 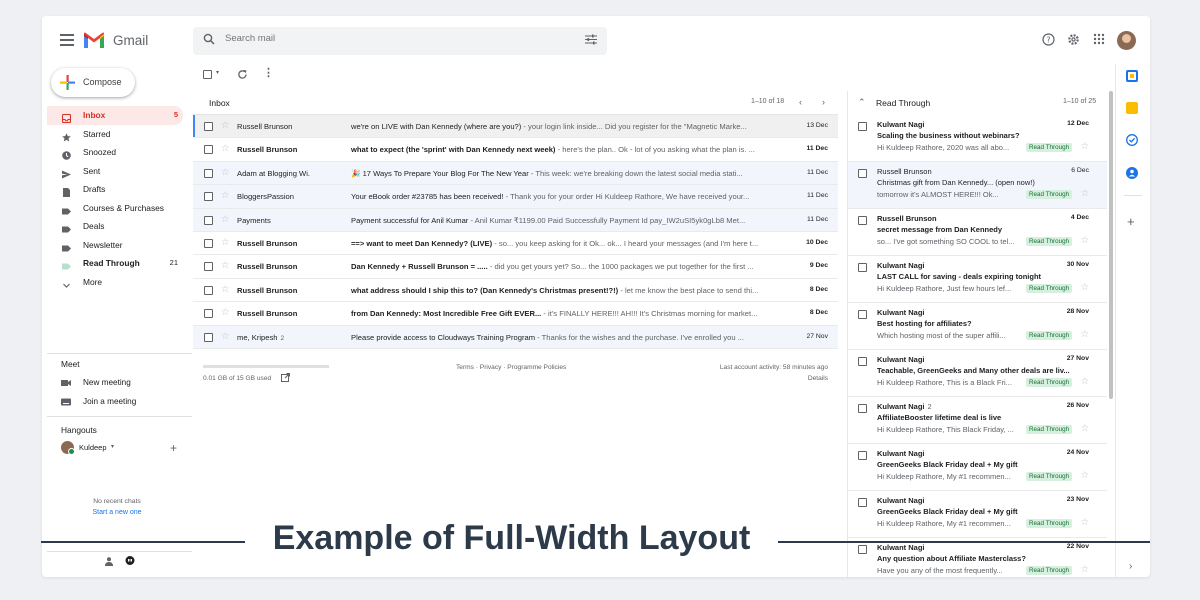 What do you see at coordinates (115, 263) in the screenshot?
I see `sidebar-item-read-through: Read Through 21` at bounding box center [115, 263].